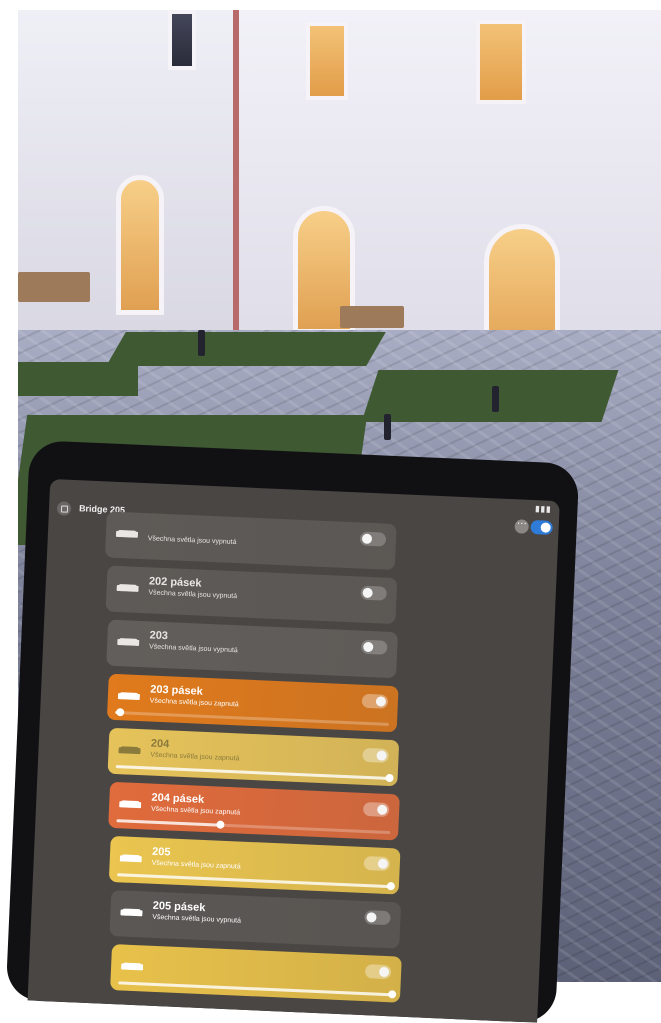 This screenshot has height=1023, width=661. I want to click on room-card, so click(256, 973).